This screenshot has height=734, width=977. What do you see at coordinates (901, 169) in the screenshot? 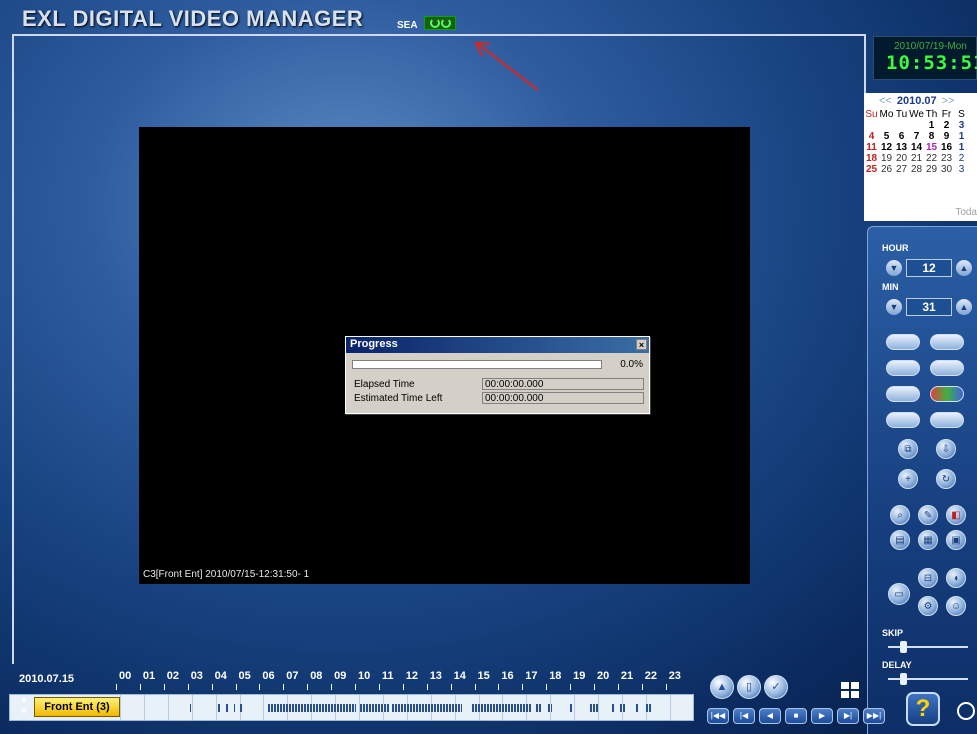
I see `calendar-day: 27` at bounding box center [901, 169].